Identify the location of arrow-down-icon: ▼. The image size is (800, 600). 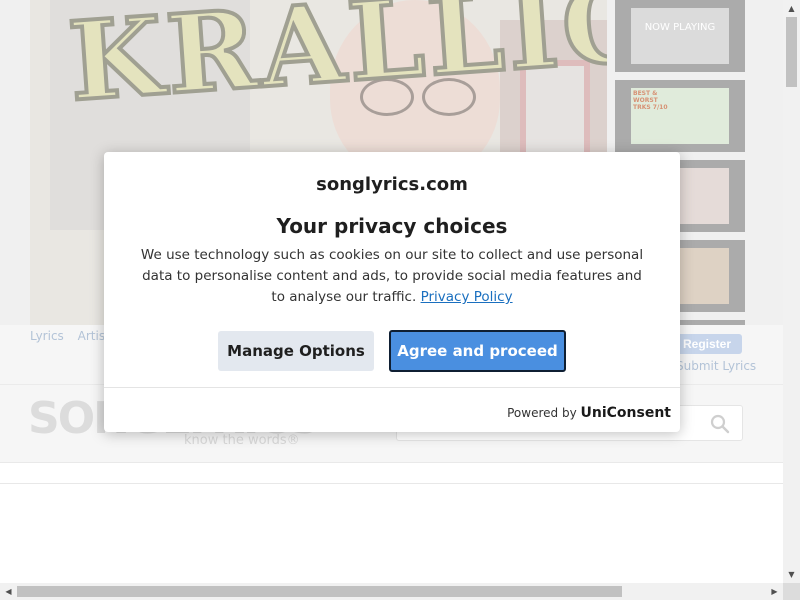
(791, 574).